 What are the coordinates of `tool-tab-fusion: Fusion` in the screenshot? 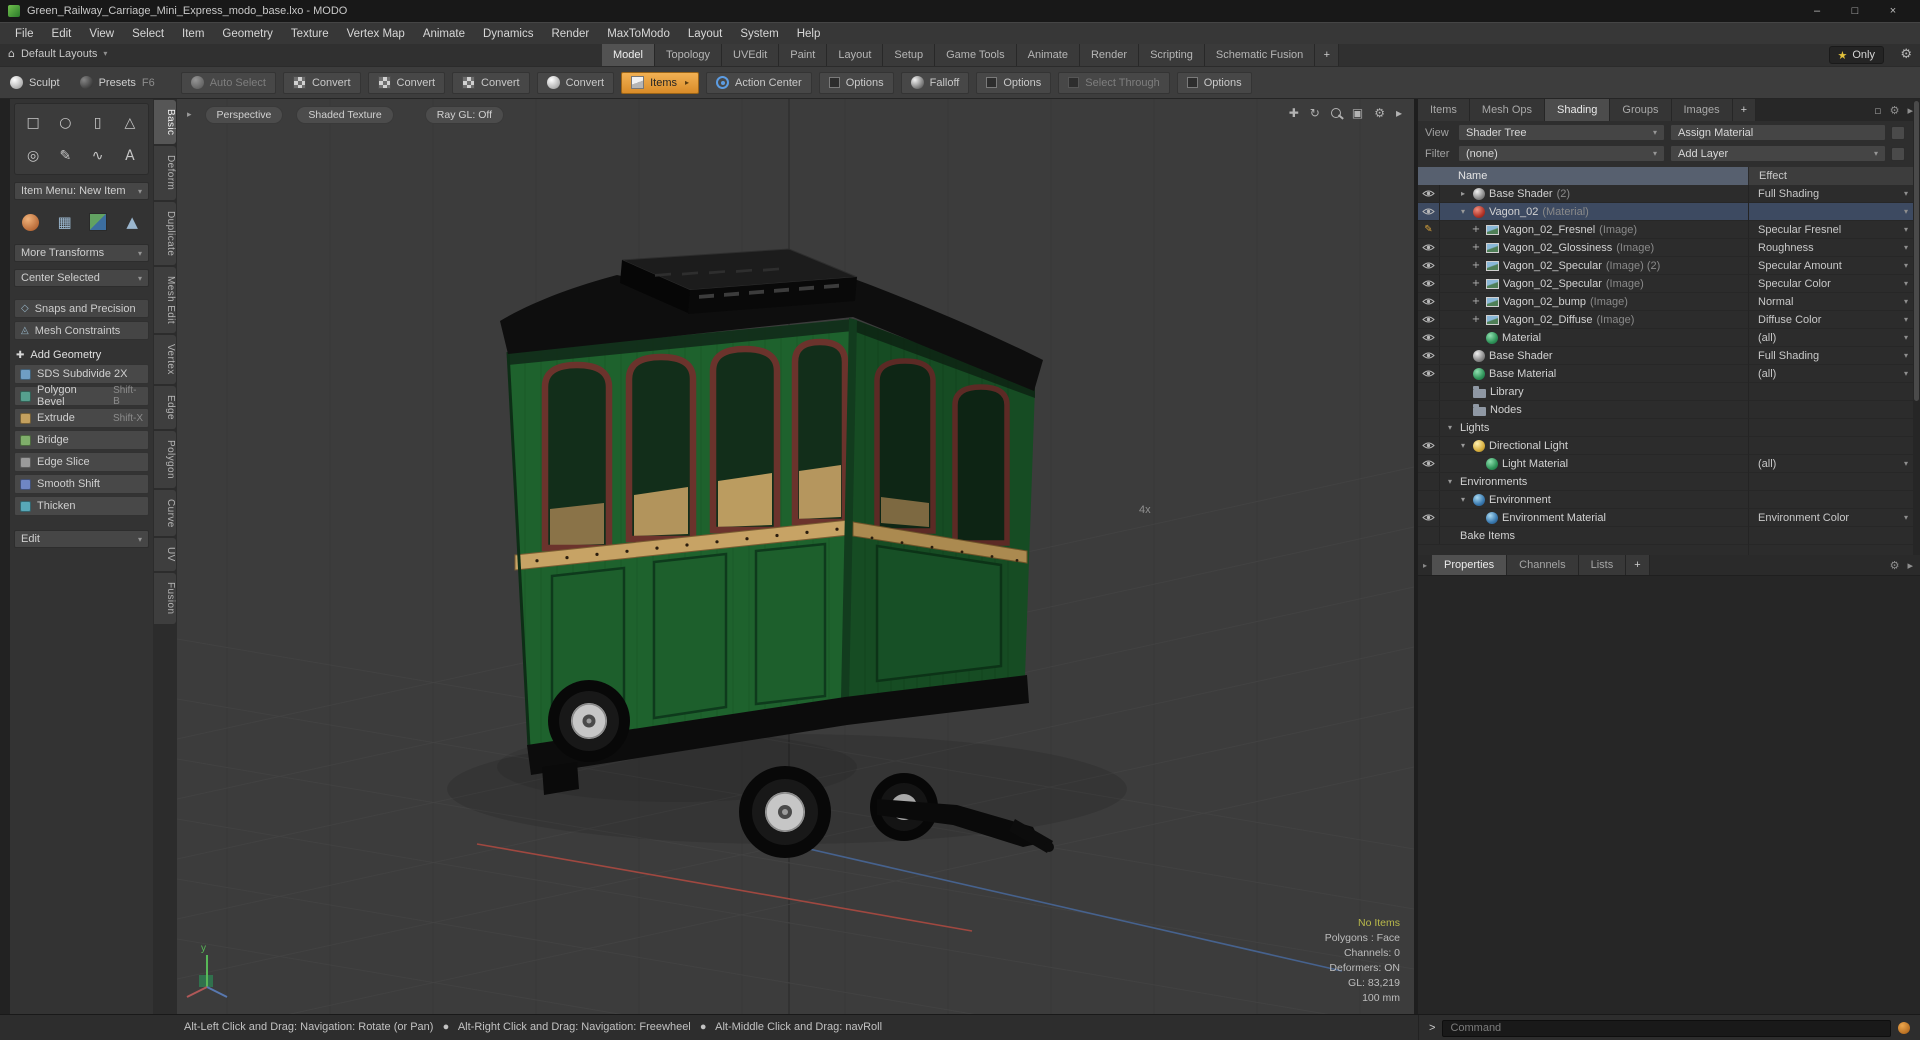 It's located at (165, 598).